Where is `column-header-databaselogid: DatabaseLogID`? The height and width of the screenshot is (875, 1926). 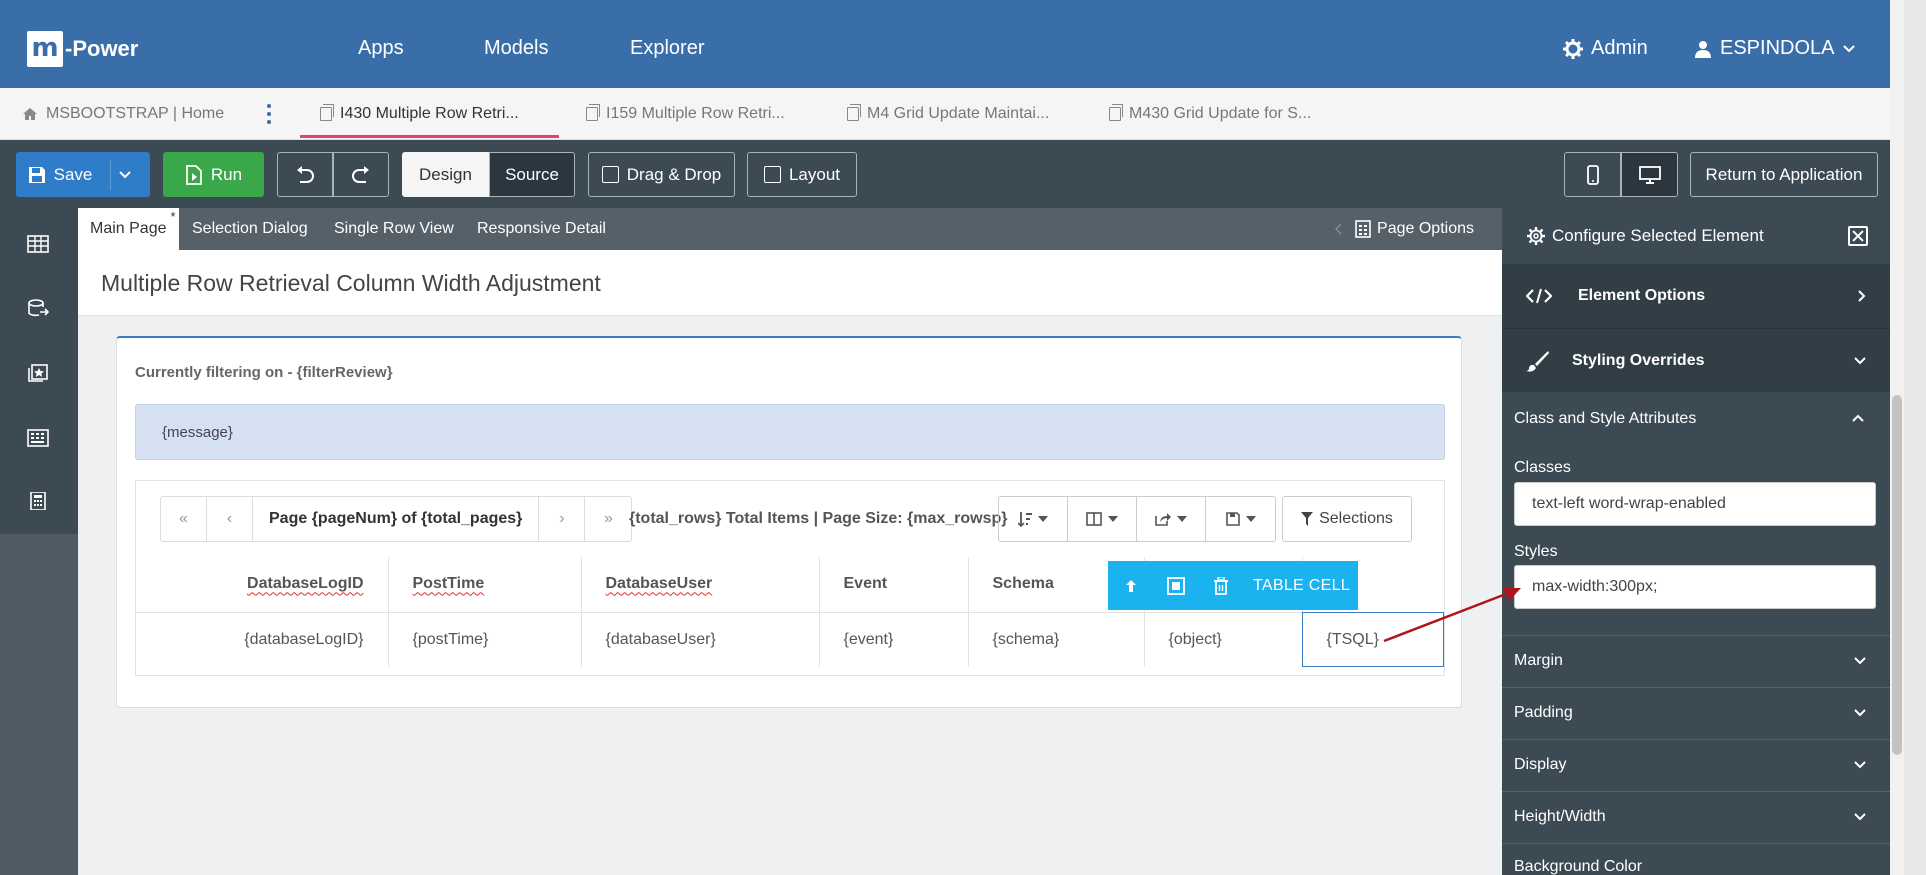 column-header-databaselogid: DatabaseLogID is located at coordinates (262, 585).